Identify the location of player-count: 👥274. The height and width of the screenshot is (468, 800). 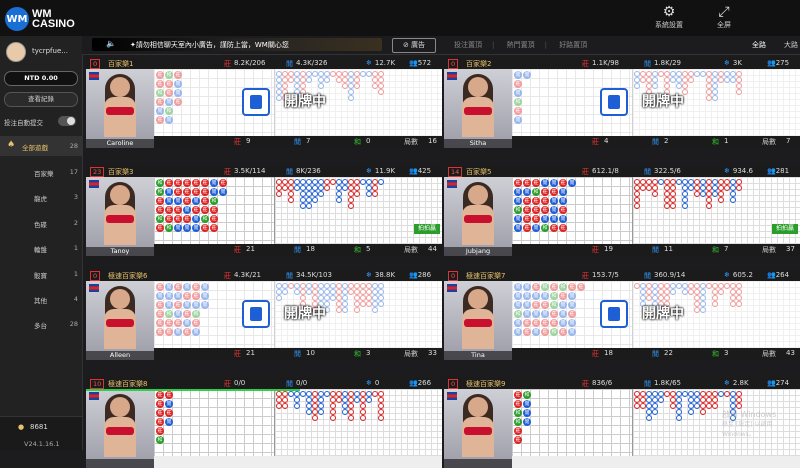
(778, 383).